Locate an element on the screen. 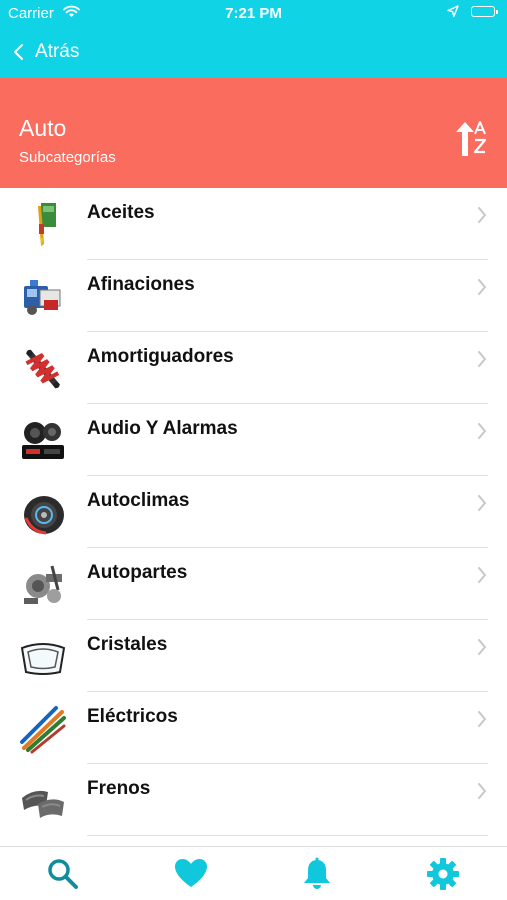 The height and width of the screenshot is (900, 507). car-audio-icon is located at coordinates (43, 440).